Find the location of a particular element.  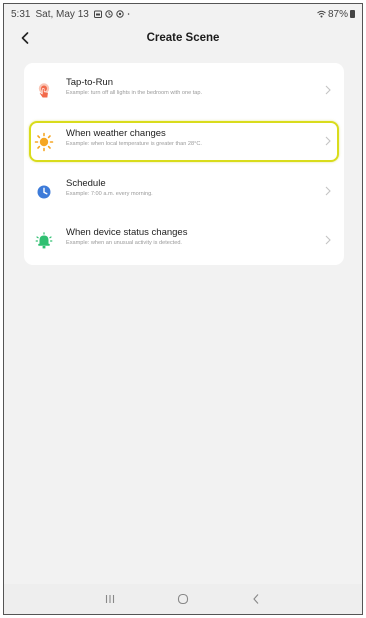

settings-icon is located at coordinates (120, 14).